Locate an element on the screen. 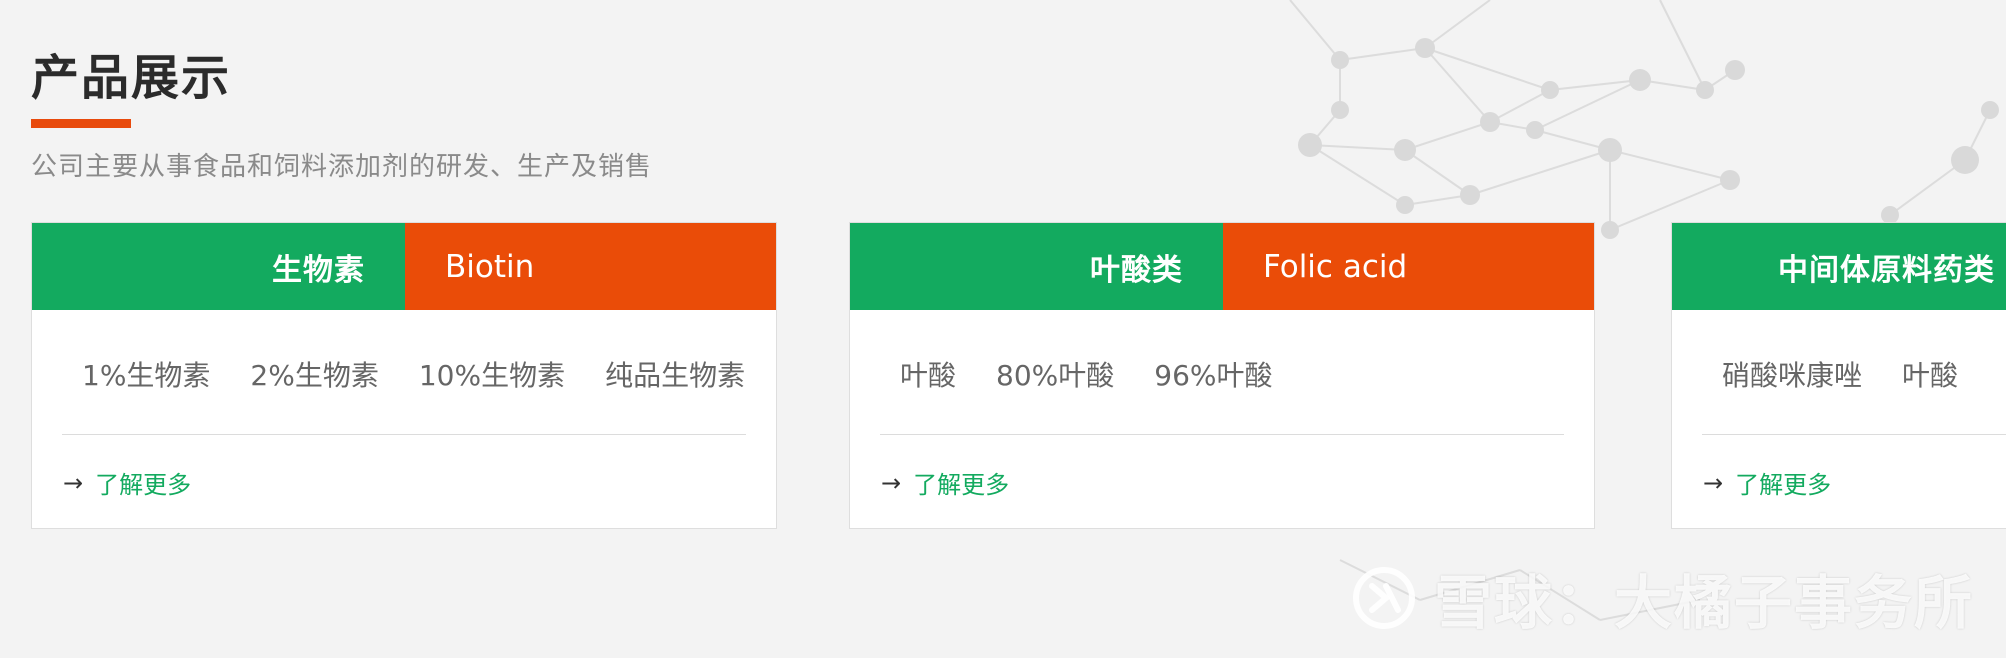 This screenshot has width=2006, height=658. product-item: 1%生物素 is located at coordinates (146, 374).